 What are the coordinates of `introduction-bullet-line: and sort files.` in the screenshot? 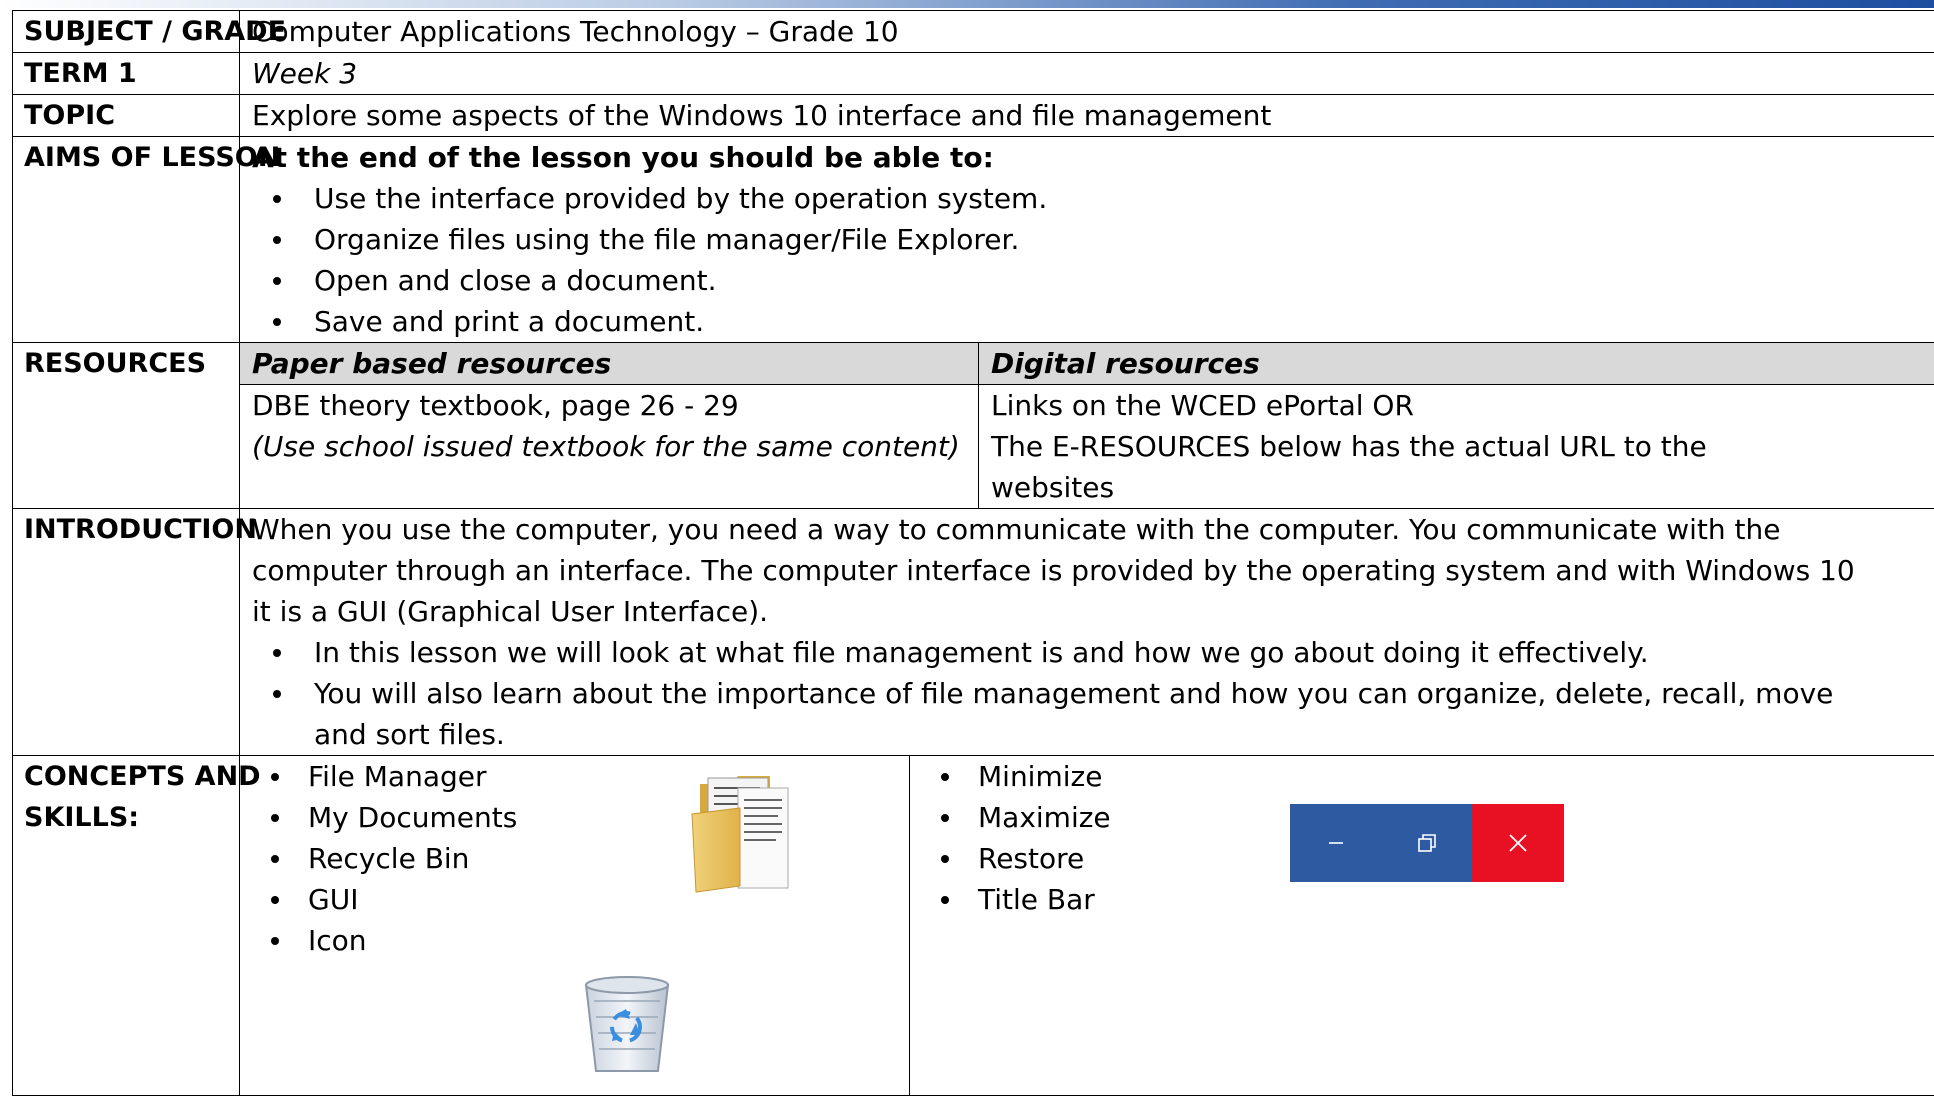 It's located at (409, 734).